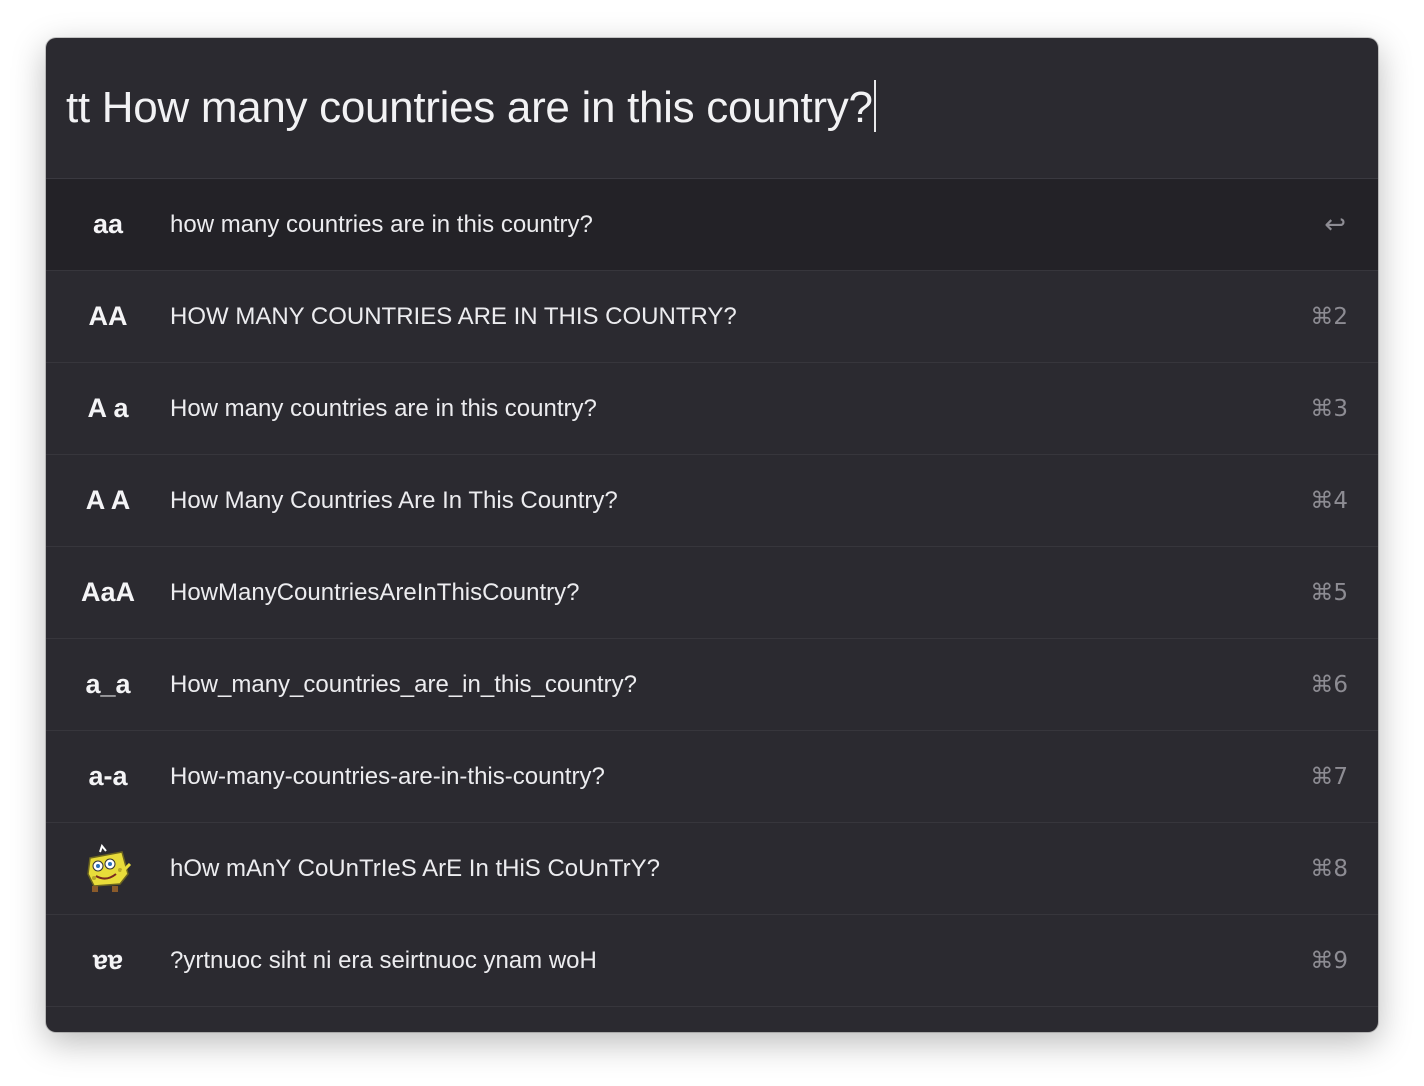  I want to click on snake-case-icon: a_a, so click(108, 684).